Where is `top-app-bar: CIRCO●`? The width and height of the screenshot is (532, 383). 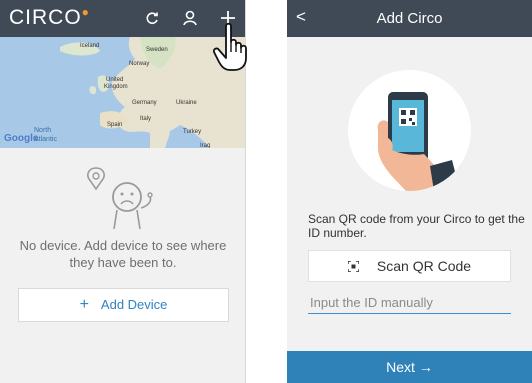
top-app-bar: CIRCO● is located at coordinates (122, 18).